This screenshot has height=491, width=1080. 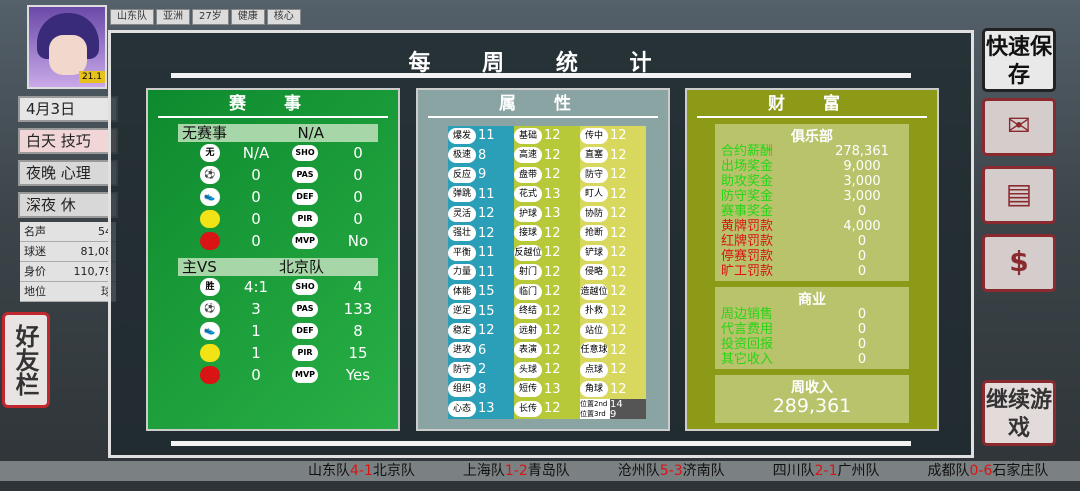 What do you see at coordinates (481, 253) in the screenshot?
I see `attribute-item: 平衡 11` at bounding box center [481, 253].